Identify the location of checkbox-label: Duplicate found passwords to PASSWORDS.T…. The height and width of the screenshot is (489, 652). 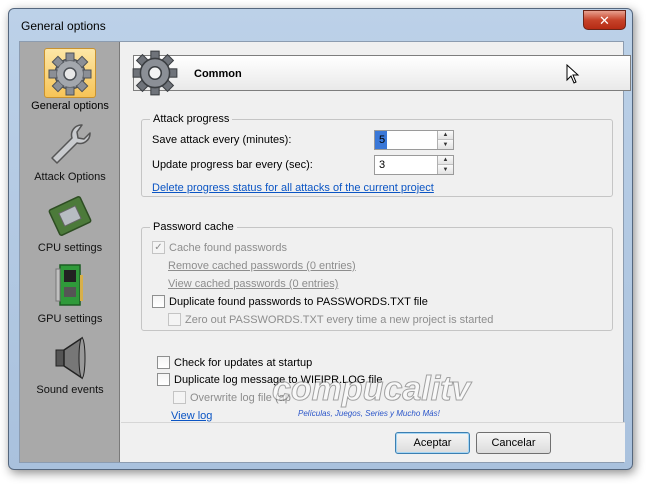
(298, 301).